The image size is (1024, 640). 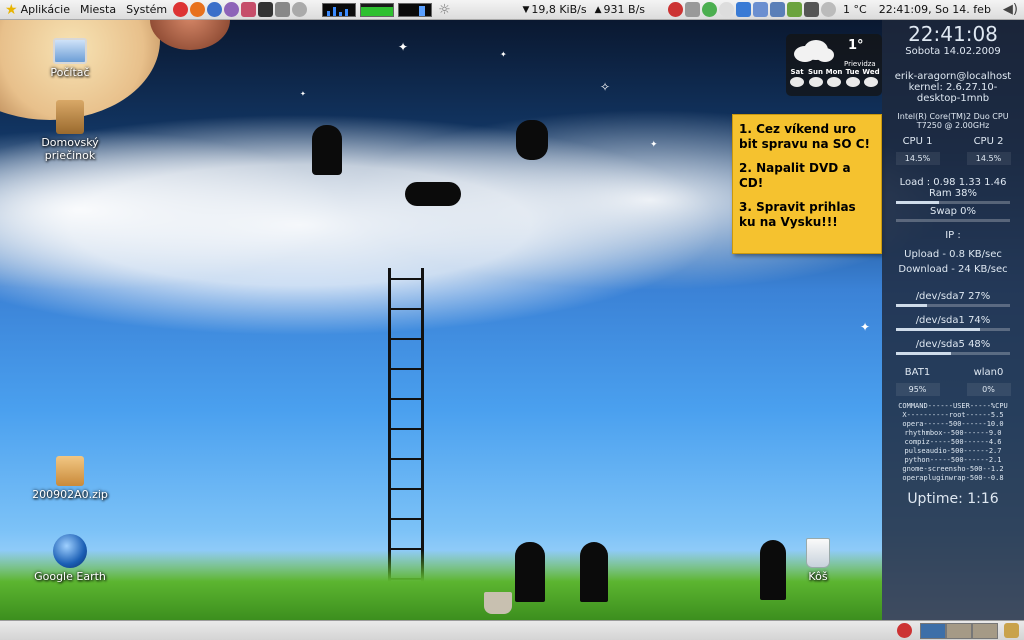 I want to click on desktop-icon-computer: Počítač, so click(x=70, y=58).